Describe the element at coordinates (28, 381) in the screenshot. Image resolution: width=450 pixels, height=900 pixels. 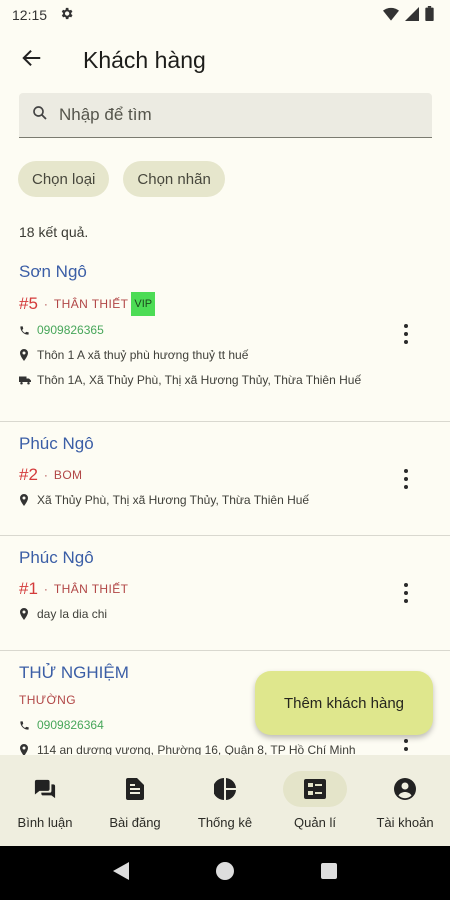
I see `delivery-truck-icon` at that location.